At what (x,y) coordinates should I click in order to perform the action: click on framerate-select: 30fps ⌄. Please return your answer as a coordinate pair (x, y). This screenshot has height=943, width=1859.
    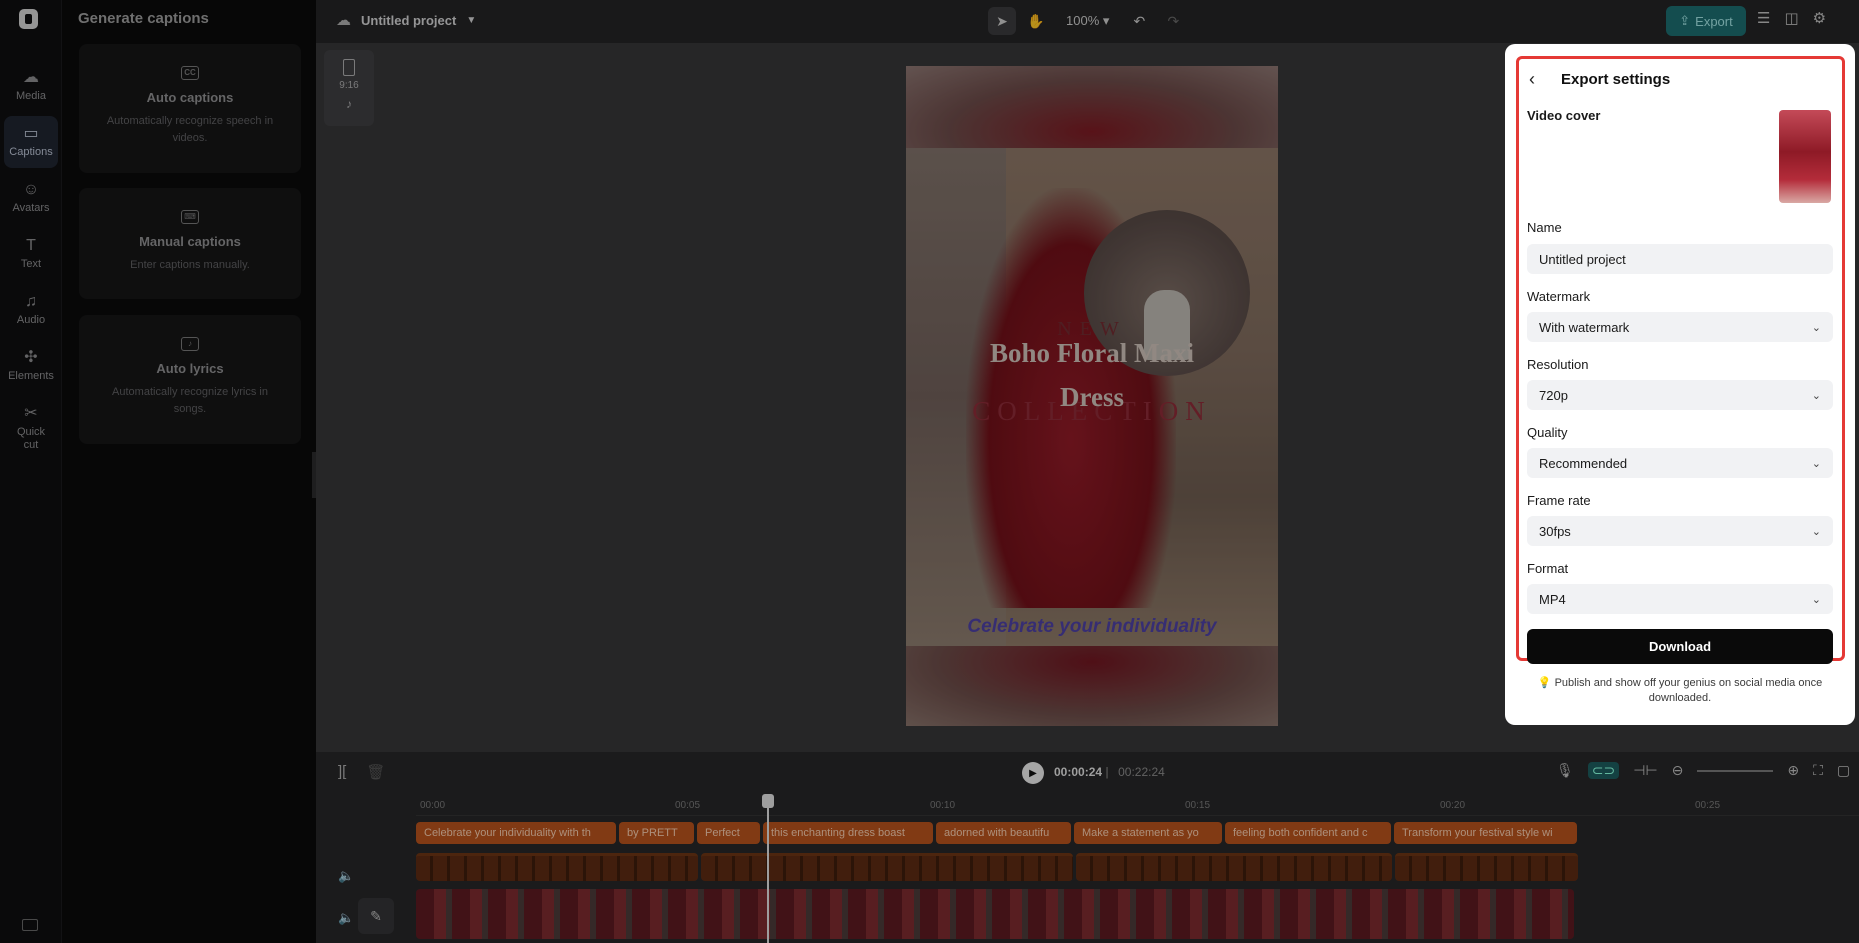
    Looking at the image, I should click on (1680, 531).